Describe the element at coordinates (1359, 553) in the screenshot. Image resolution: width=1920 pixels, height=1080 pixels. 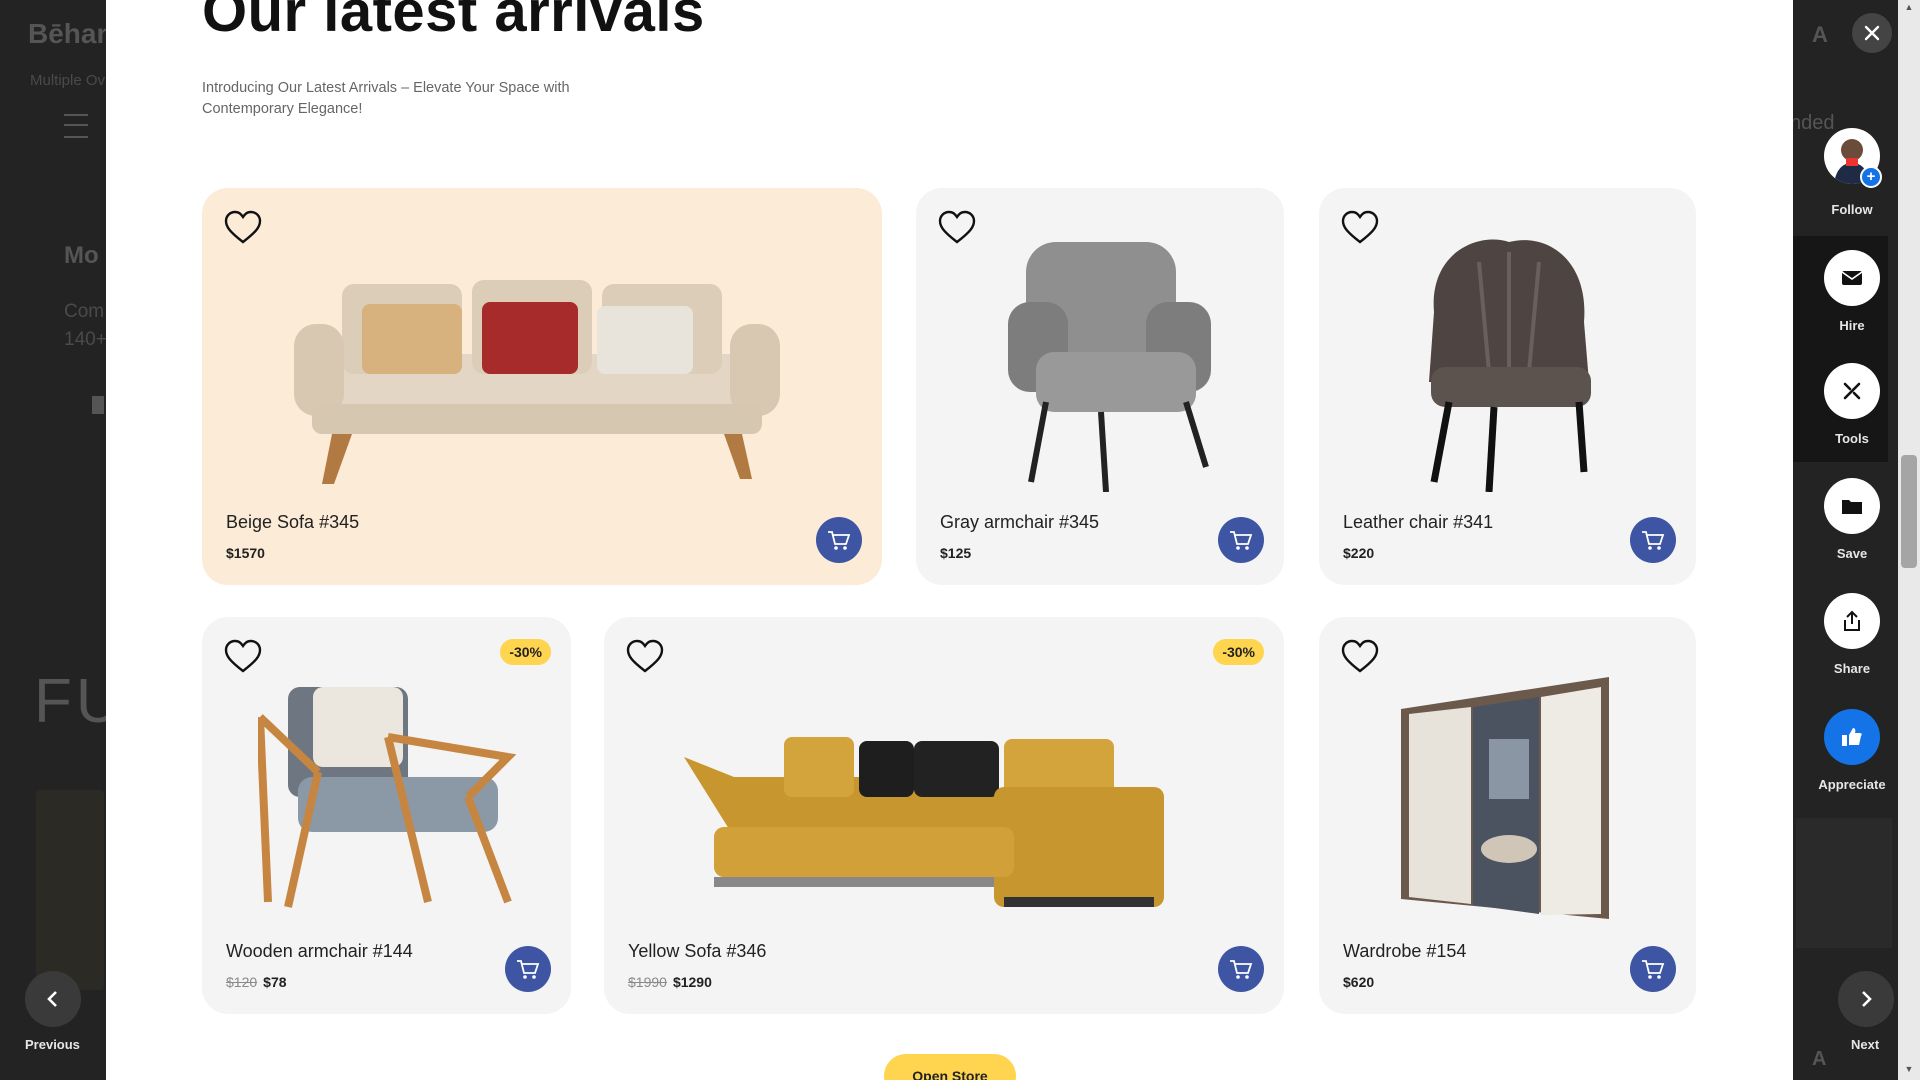
I see `product-price: $220` at that location.